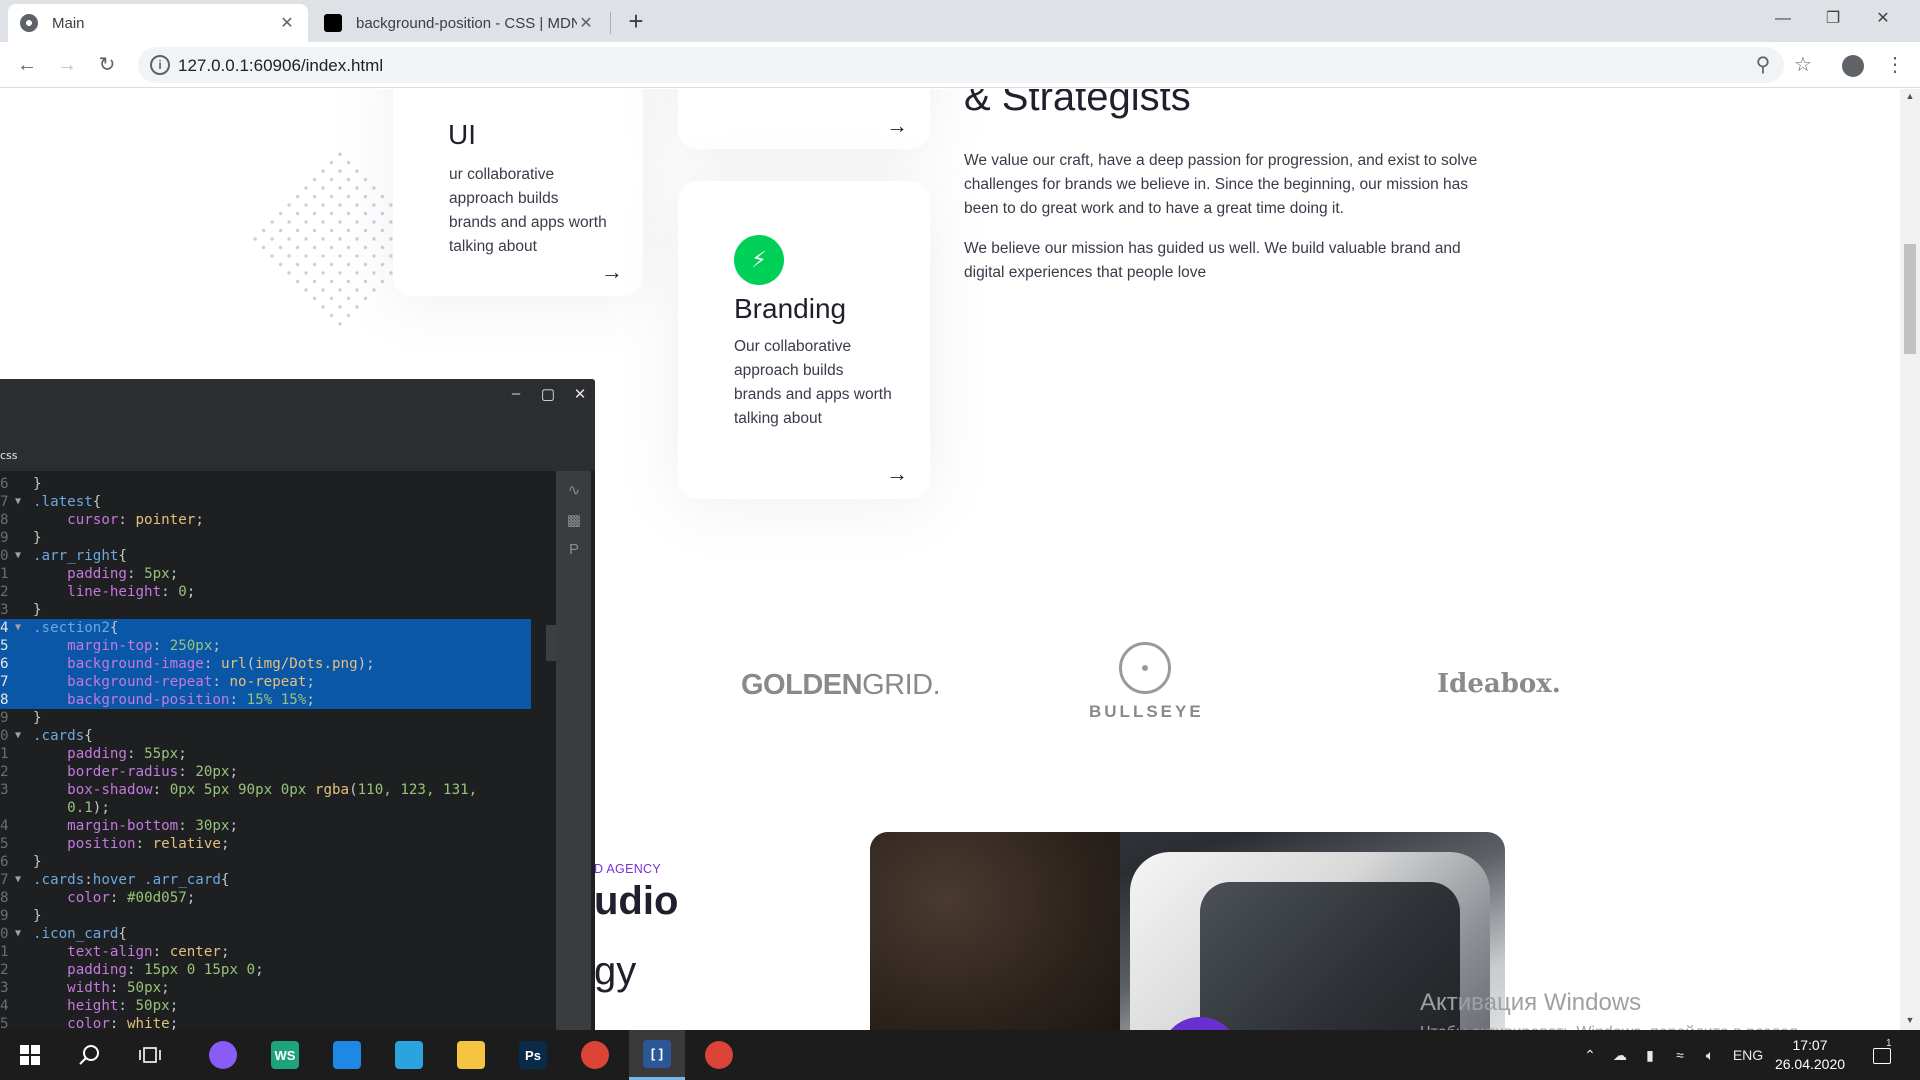 The height and width of the screenshot is (1080, 1920). I want to click on code-line: 0 ▼ .icon_card{, so click(272, 934).